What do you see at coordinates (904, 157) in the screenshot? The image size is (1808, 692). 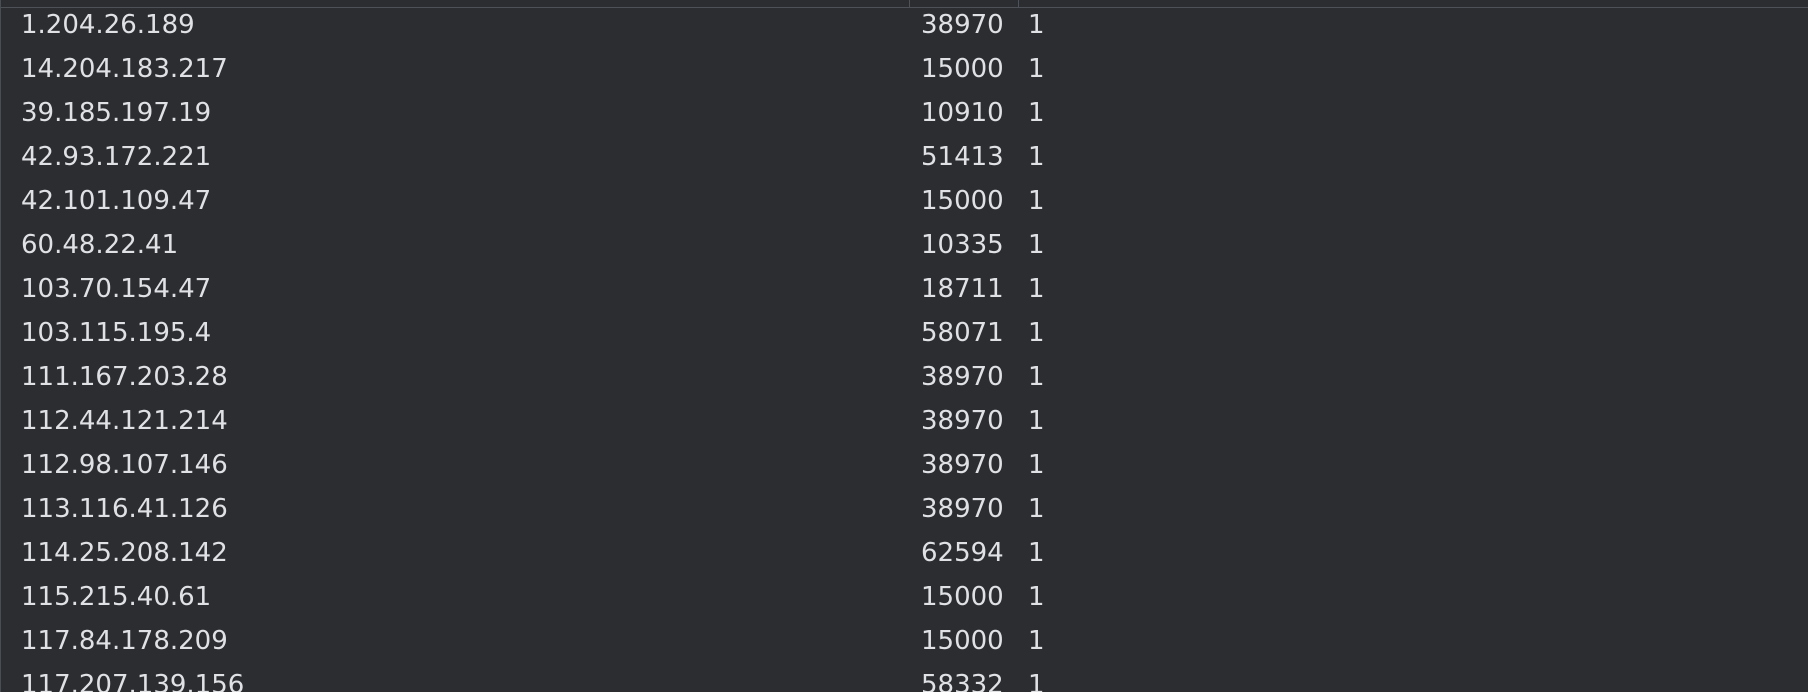 I see `table-row: 42.93.172.221 51413 1` at bounding box center [904, 157].